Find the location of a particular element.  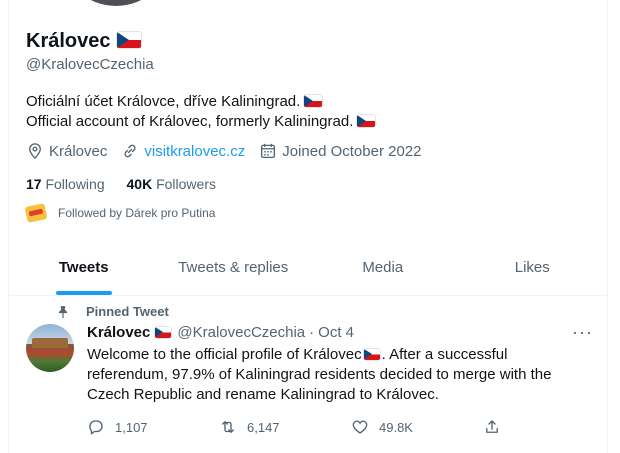

tab-tweets: Tweets is located at coordinates (84, 267).